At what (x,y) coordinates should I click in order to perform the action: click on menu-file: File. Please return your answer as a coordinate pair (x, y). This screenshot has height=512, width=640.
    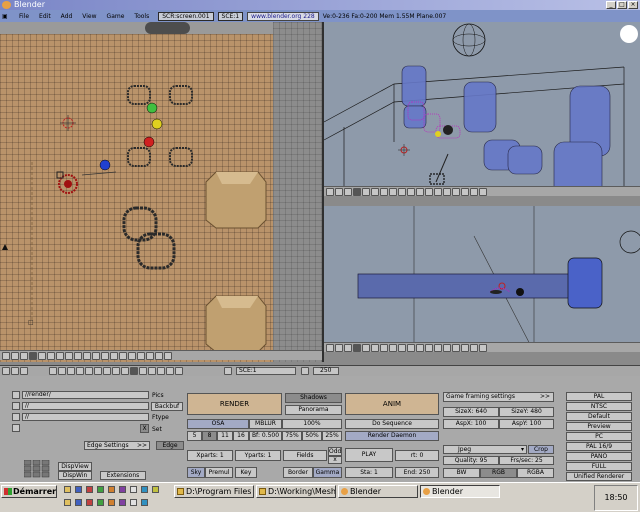
    Looking at the image, I should click on (24, 16).